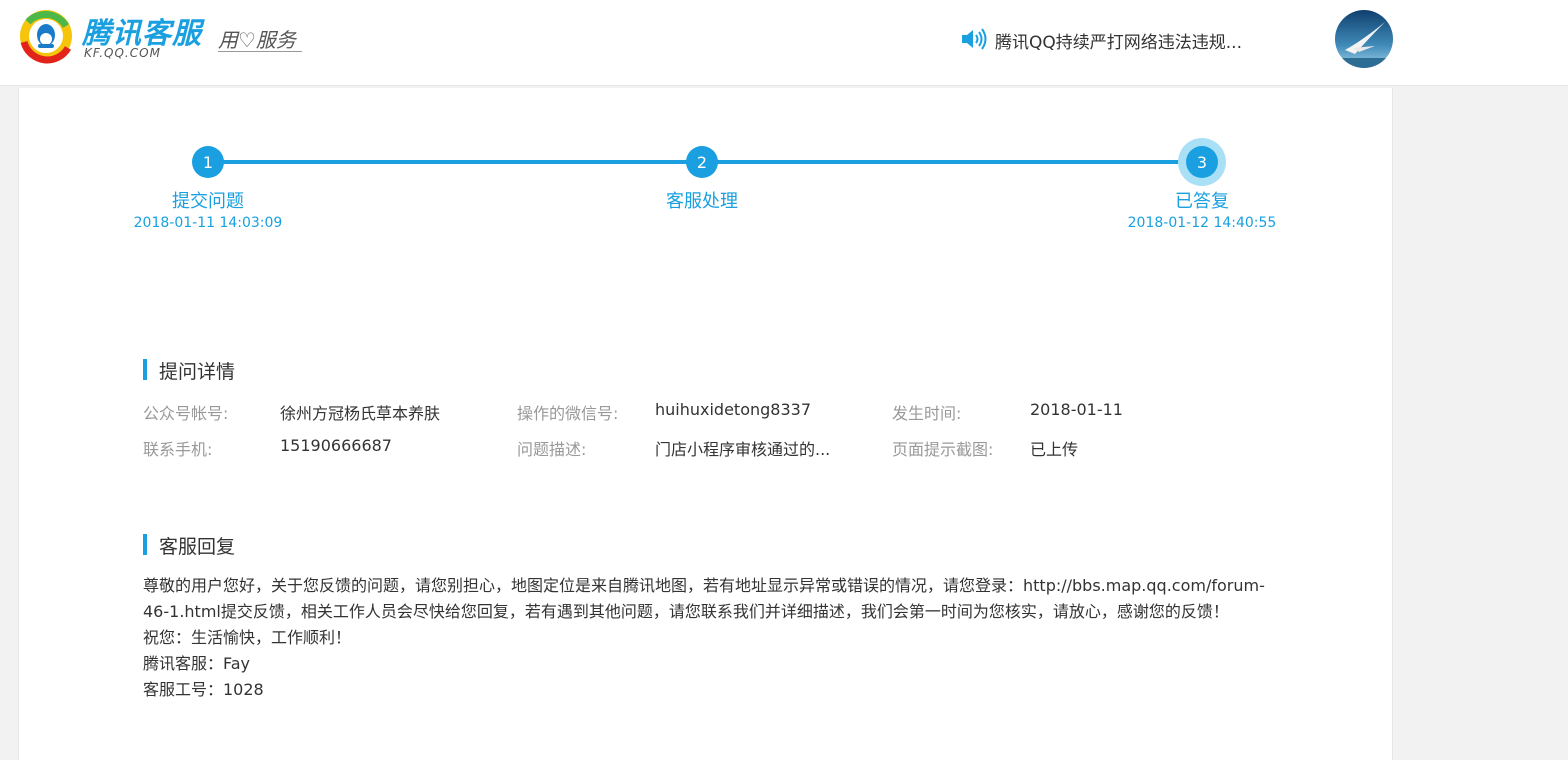 This screenshot has width=1568, height=760. What do you see at coordinates (189, 370) in the screenshot?
I see `details-section-title: 提问详情` at bounding box center [189, 370].